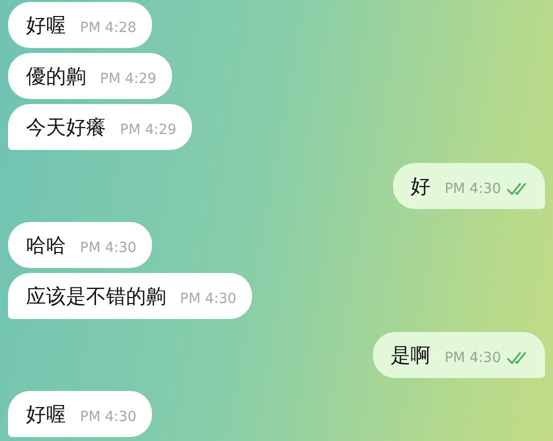 The width and height of the screenshot is (553, 441). Describe the element at coordinates (96, 296) in the screenshot. I see `message-text: 应该是不错的齁` at that location.